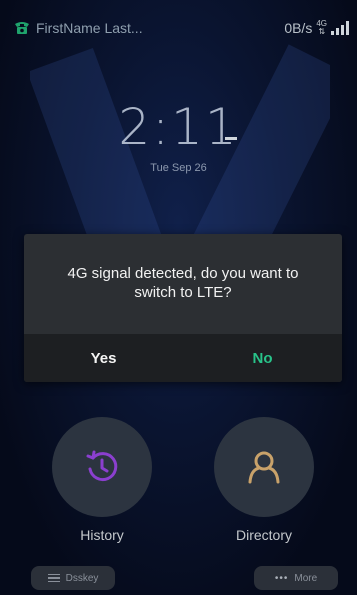  I want to click on more-label: More, so click(306, 578).